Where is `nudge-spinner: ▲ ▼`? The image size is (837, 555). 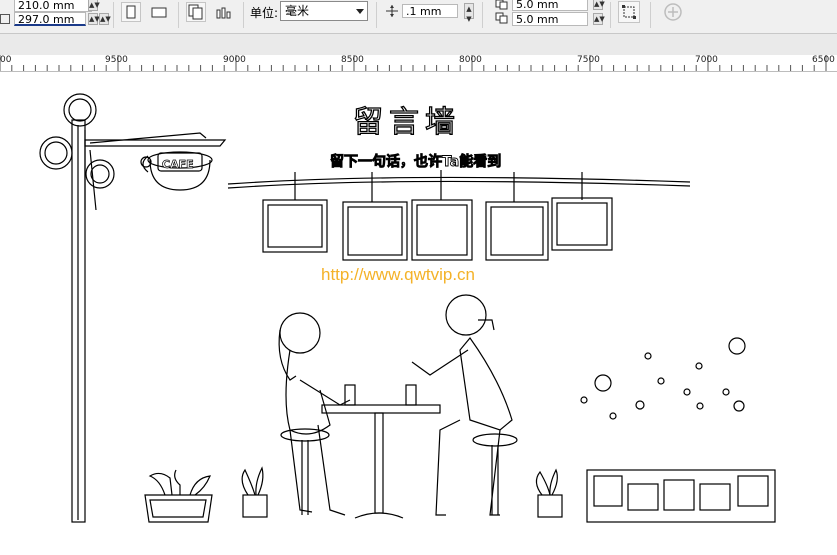
nudge-spinner: ▲ ▼ is located at coordinates (469, 13).